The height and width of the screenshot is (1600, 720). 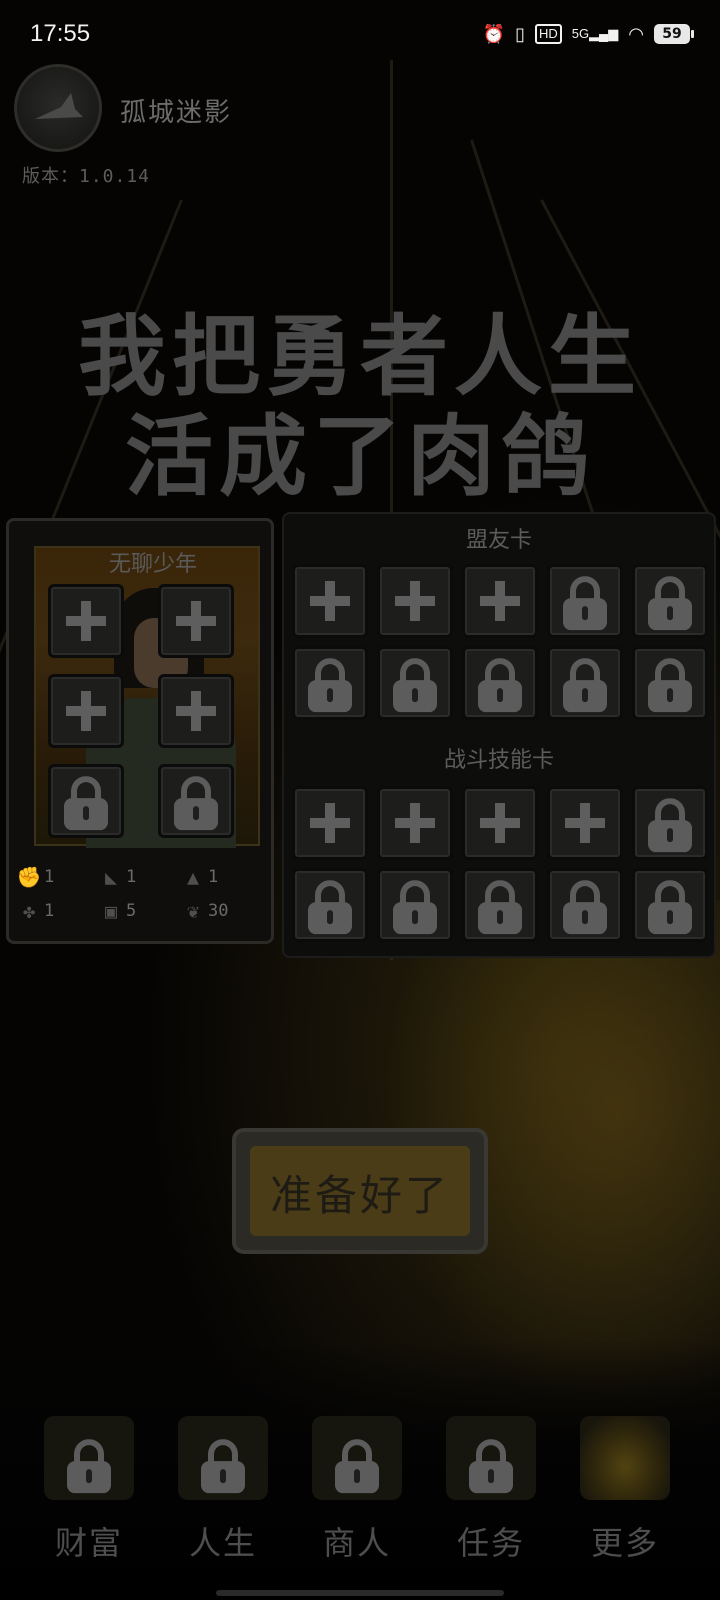 I want to click on nav-item-merchant: 商人, so click(x=357, y=1496).